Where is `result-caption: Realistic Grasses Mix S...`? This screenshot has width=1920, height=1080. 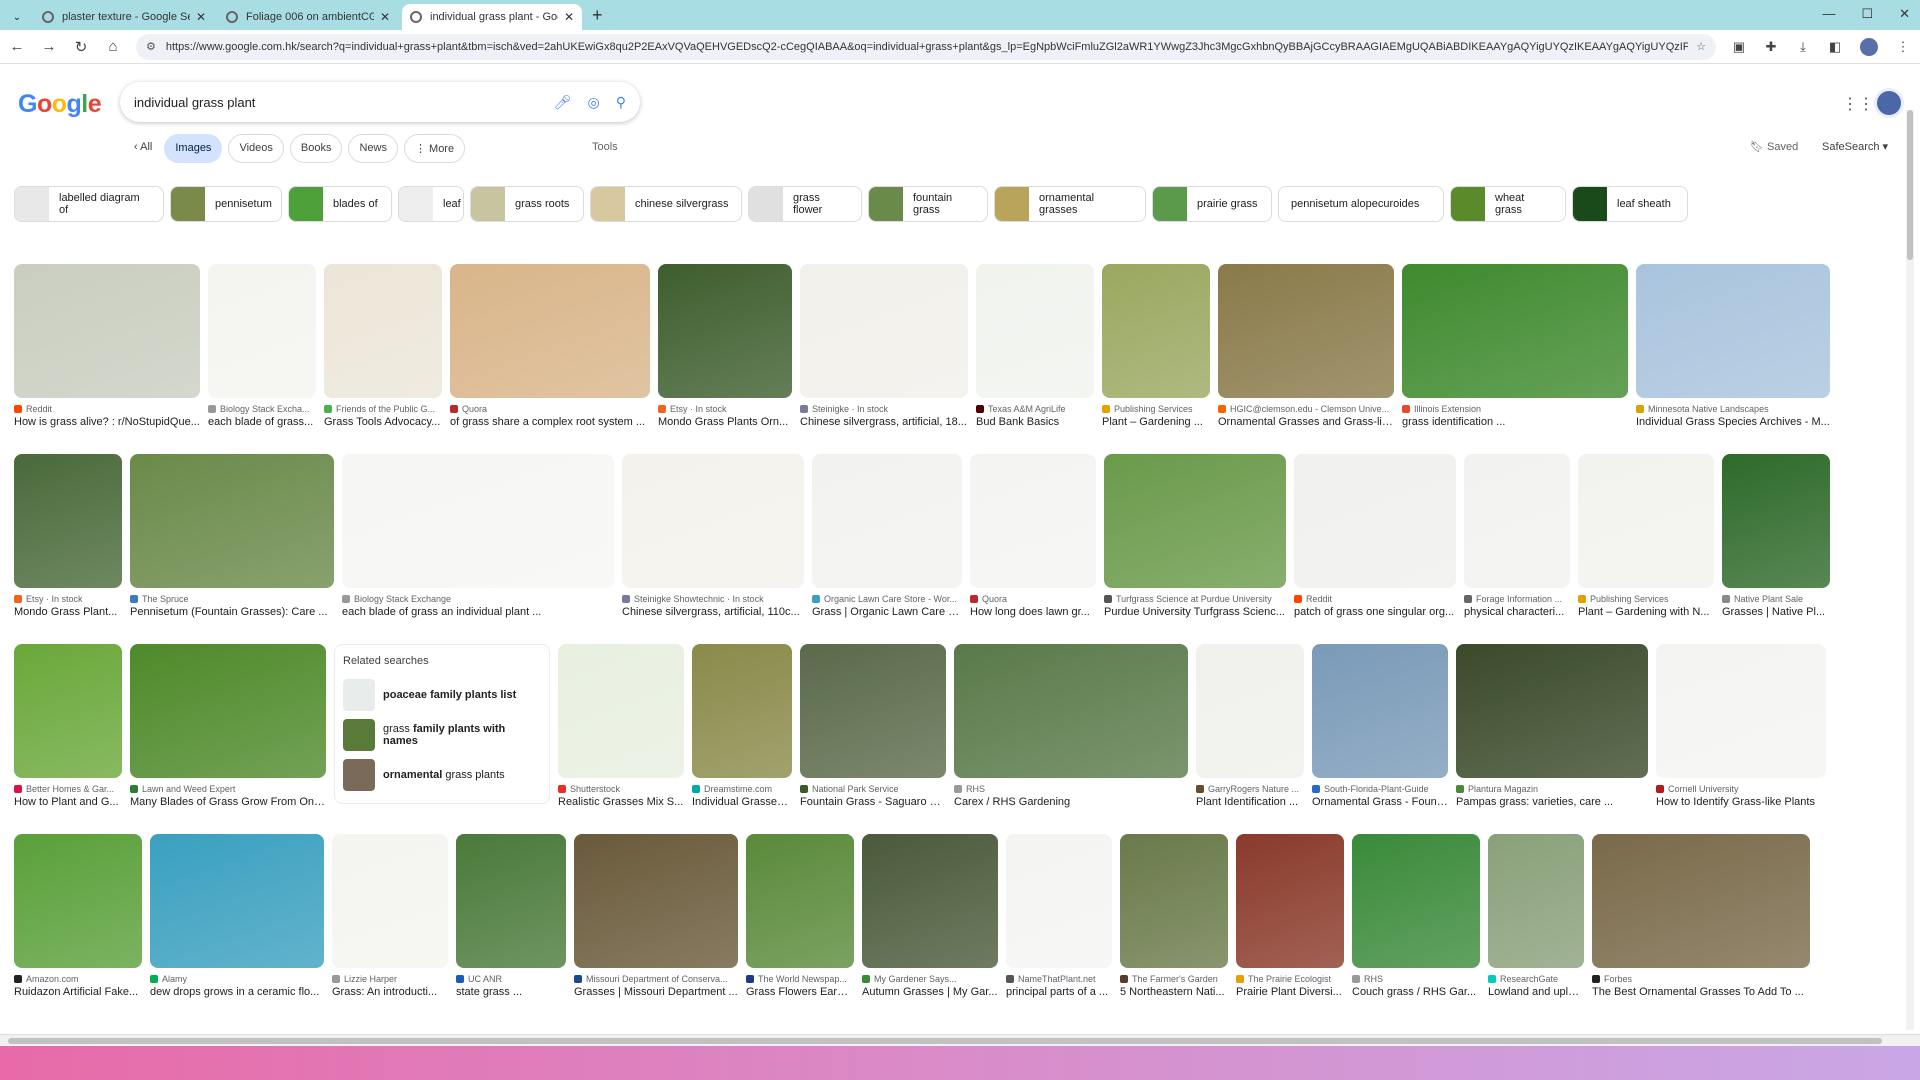 result-caption: Realistic Grasses Mix S... is located at coordinates (621, 802).